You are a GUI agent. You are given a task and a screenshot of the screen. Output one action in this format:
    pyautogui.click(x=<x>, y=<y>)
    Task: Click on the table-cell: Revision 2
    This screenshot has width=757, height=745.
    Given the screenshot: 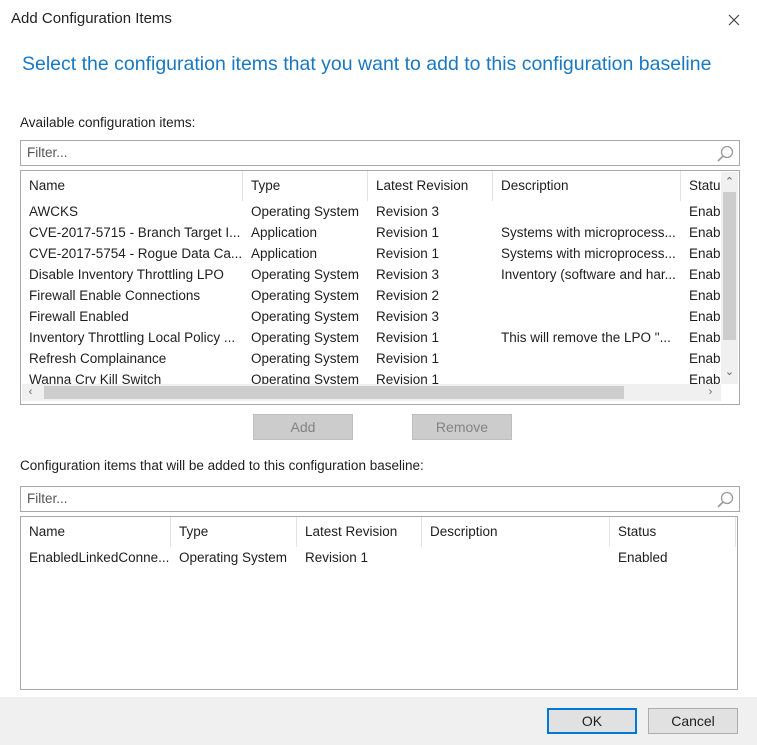 What is the action you would take?
    pyautogui.click(x=408, y=295)
    